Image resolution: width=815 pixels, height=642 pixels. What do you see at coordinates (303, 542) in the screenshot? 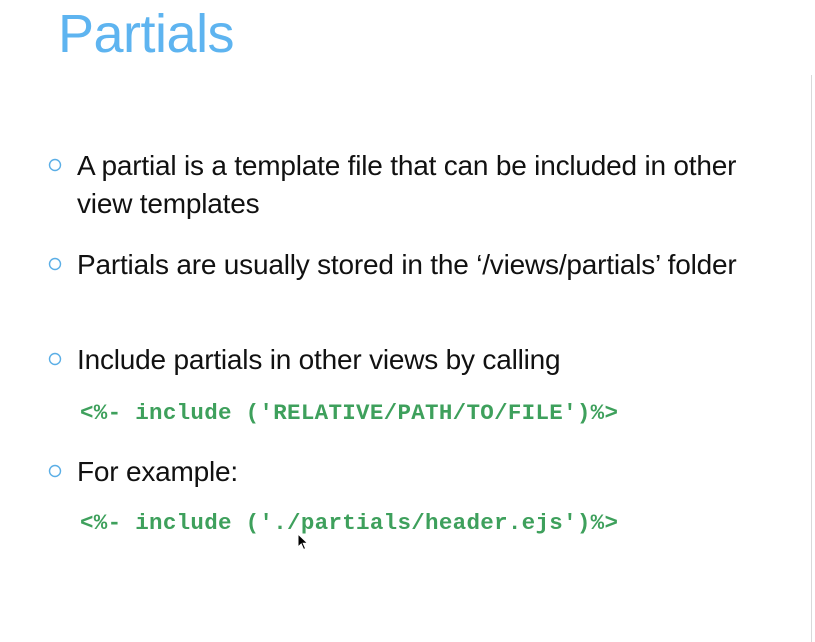
I see `mouse-pointer-icon` at bounding box center [303, 542].